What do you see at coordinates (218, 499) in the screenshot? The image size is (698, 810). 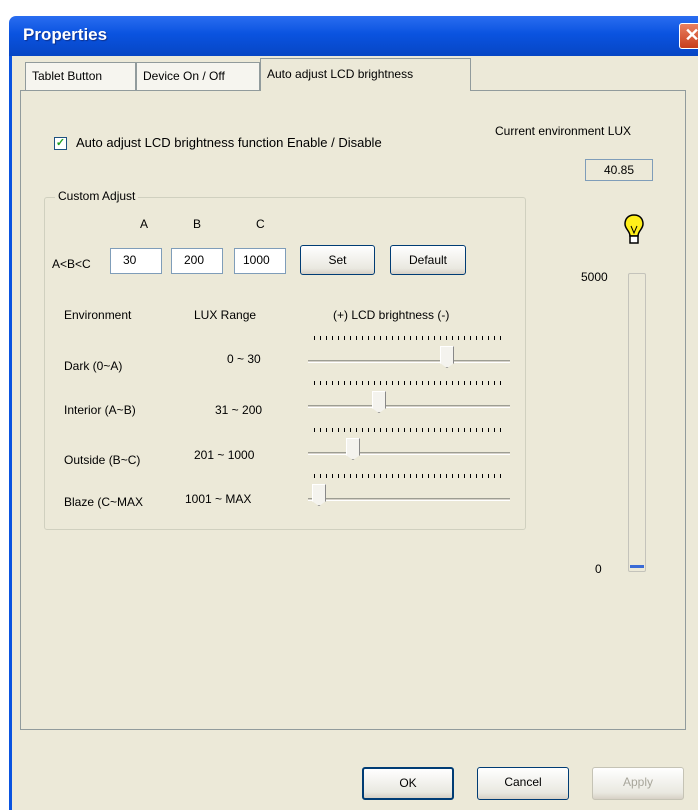 I see `row-range-blaze: 1001 ~ MAX` at bounding box center [218, 499].